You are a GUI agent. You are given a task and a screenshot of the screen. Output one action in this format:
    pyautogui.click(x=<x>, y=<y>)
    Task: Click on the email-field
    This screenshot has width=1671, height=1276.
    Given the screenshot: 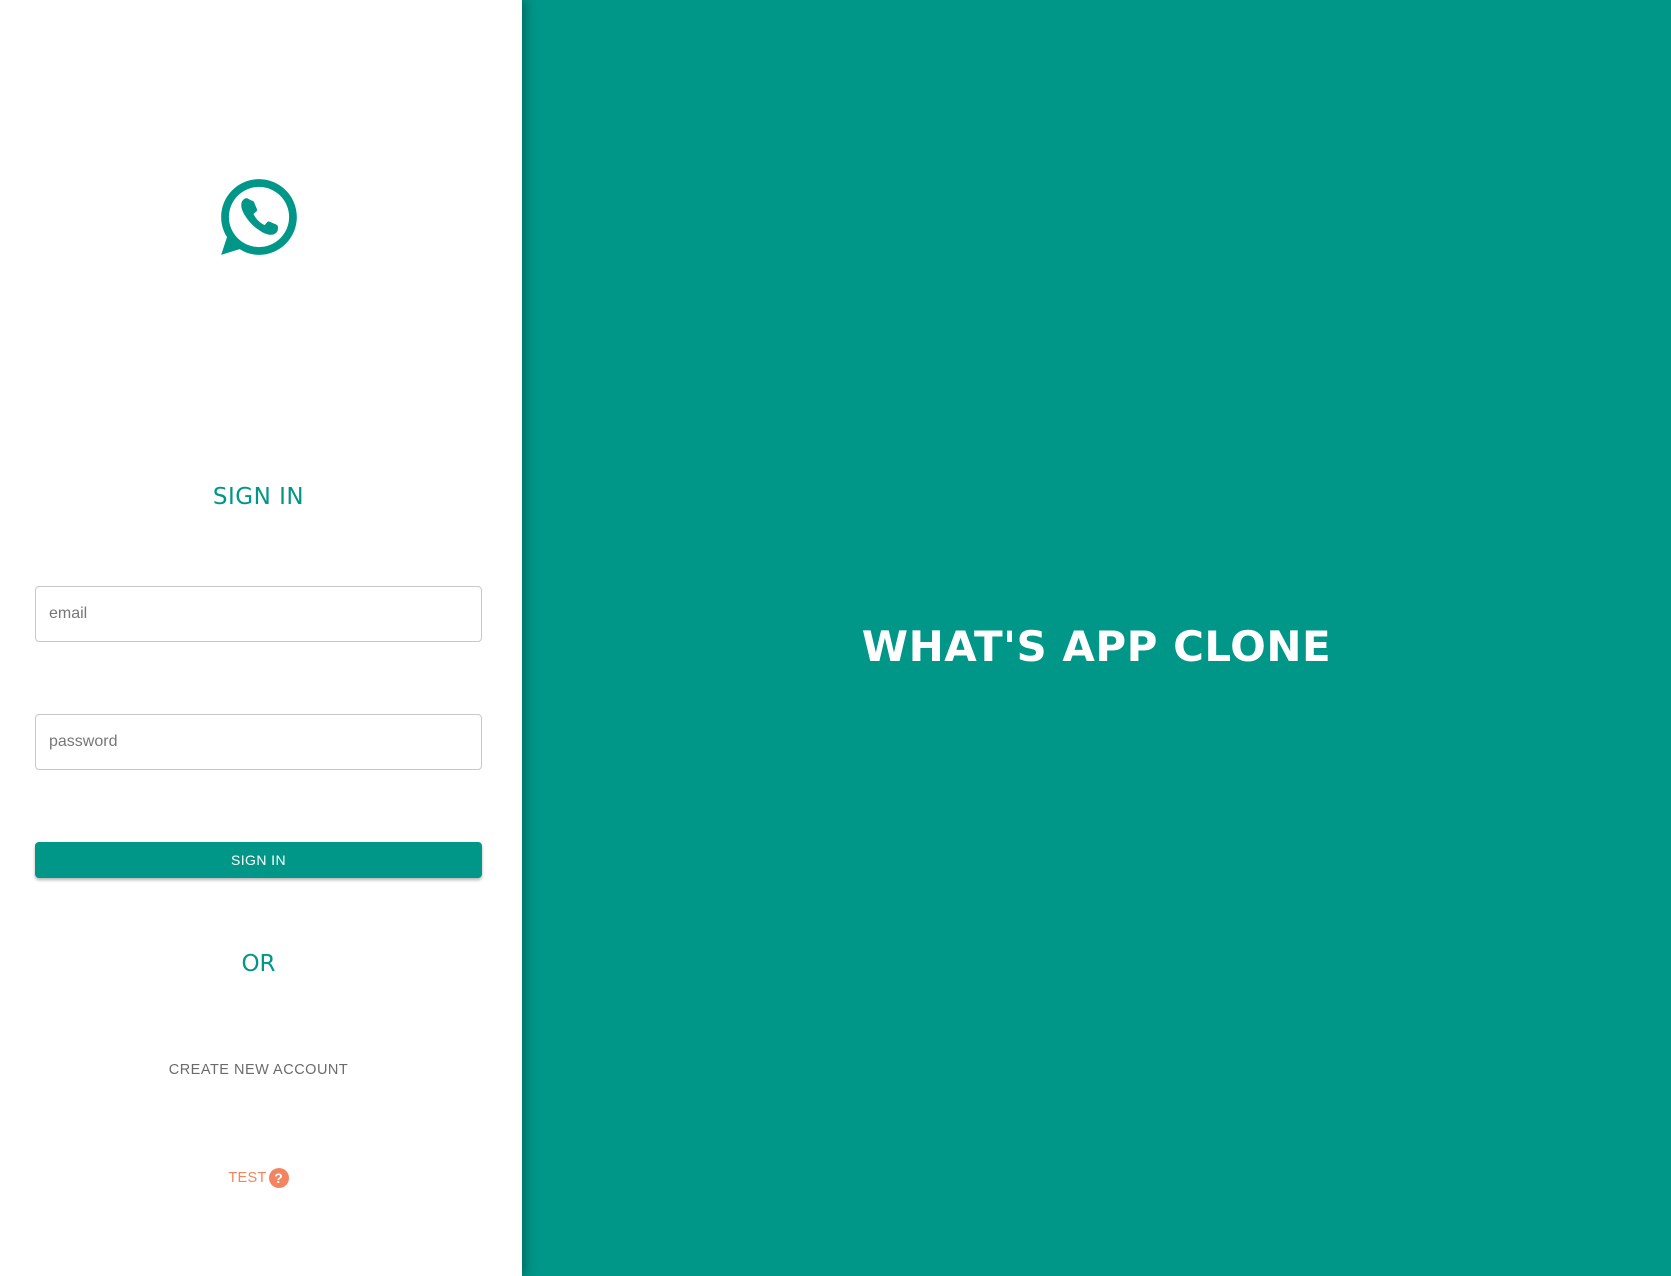 What is the action you would take?
    pyautogui.click(x=258, y=614)
    